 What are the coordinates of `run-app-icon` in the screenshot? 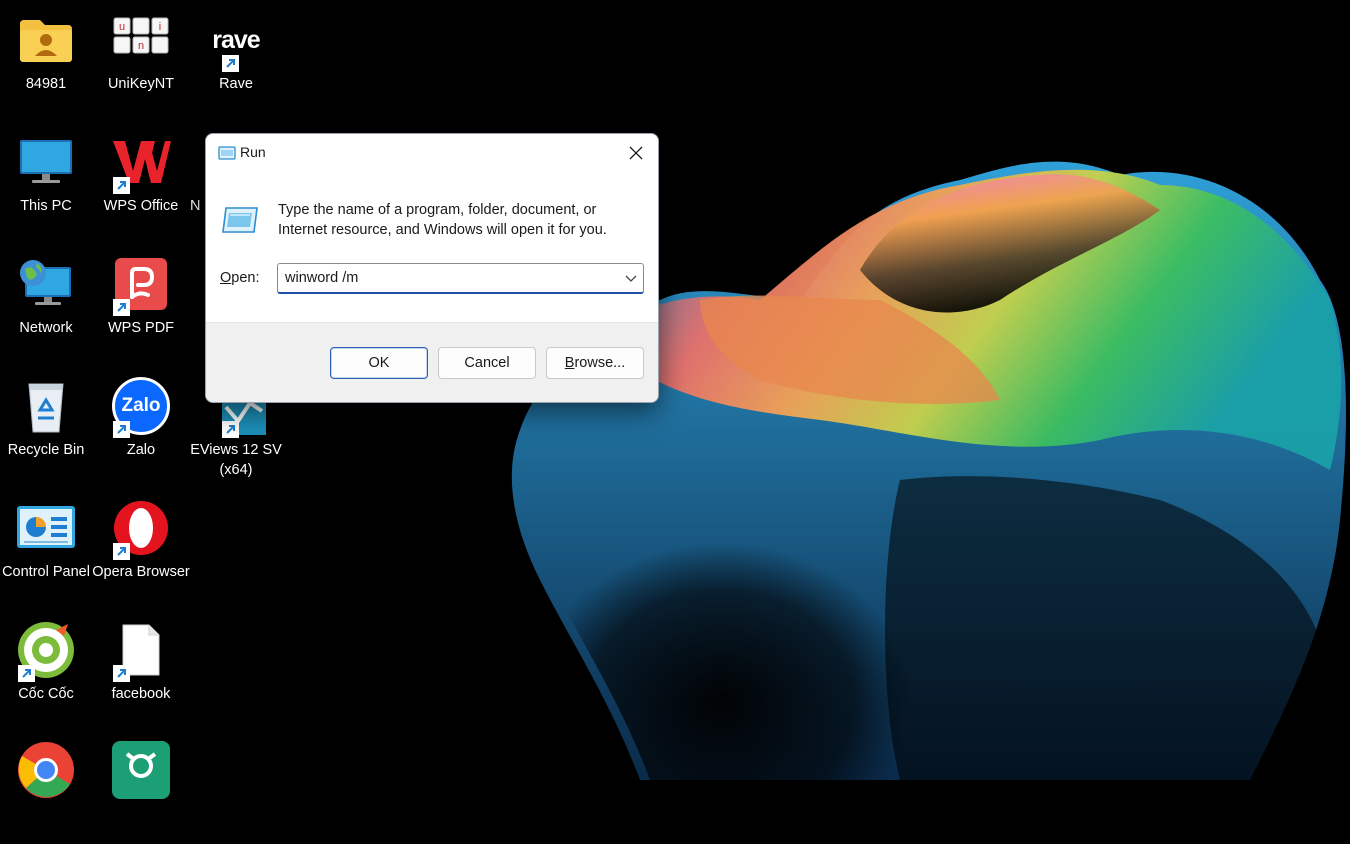 It's located at (227, 153).